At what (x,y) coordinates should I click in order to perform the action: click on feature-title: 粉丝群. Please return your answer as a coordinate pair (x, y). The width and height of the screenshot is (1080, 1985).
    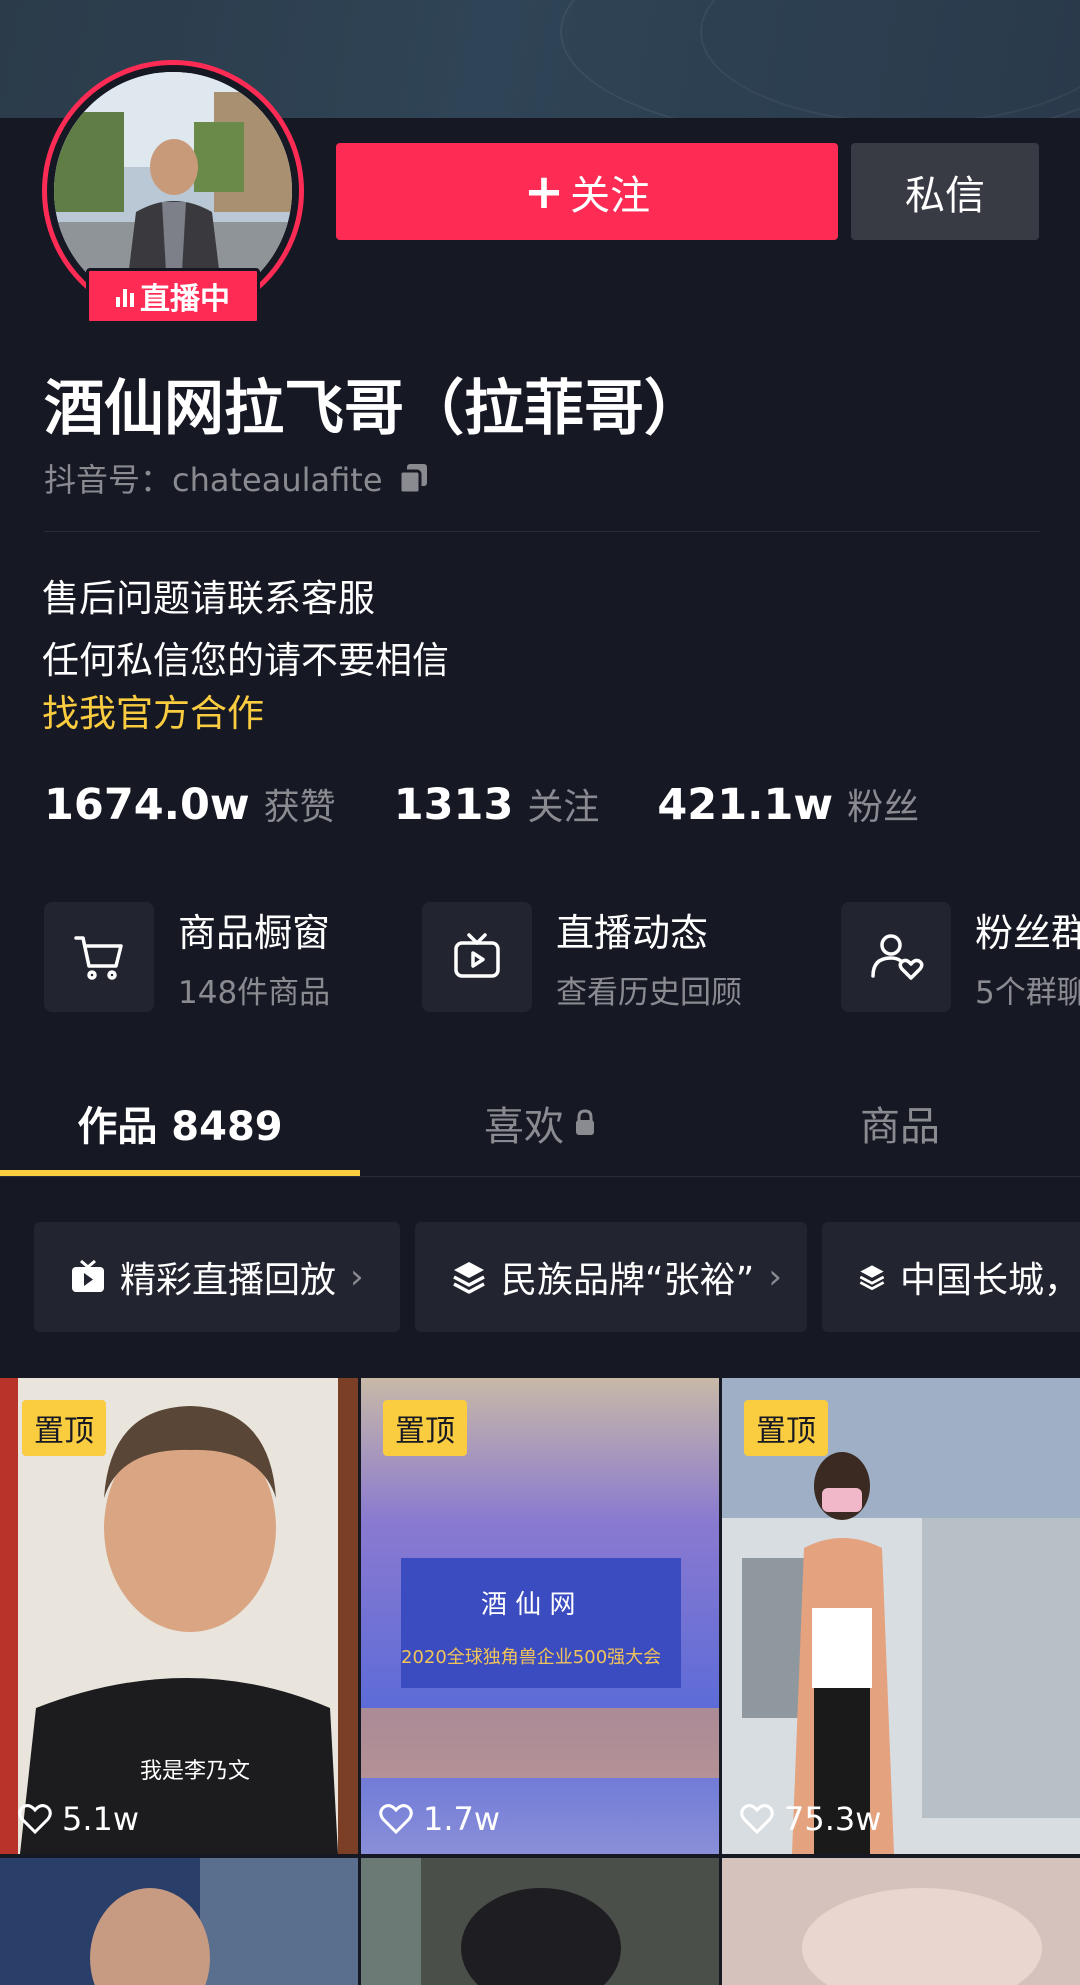
    Looking at the image, I should click on (1027, 933).